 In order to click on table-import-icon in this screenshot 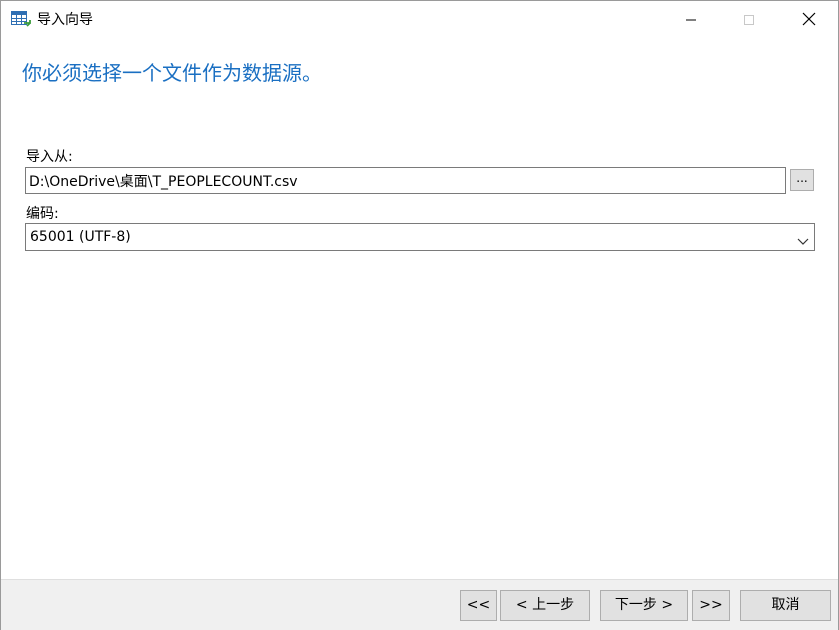, I will do `click(21, 20)`.